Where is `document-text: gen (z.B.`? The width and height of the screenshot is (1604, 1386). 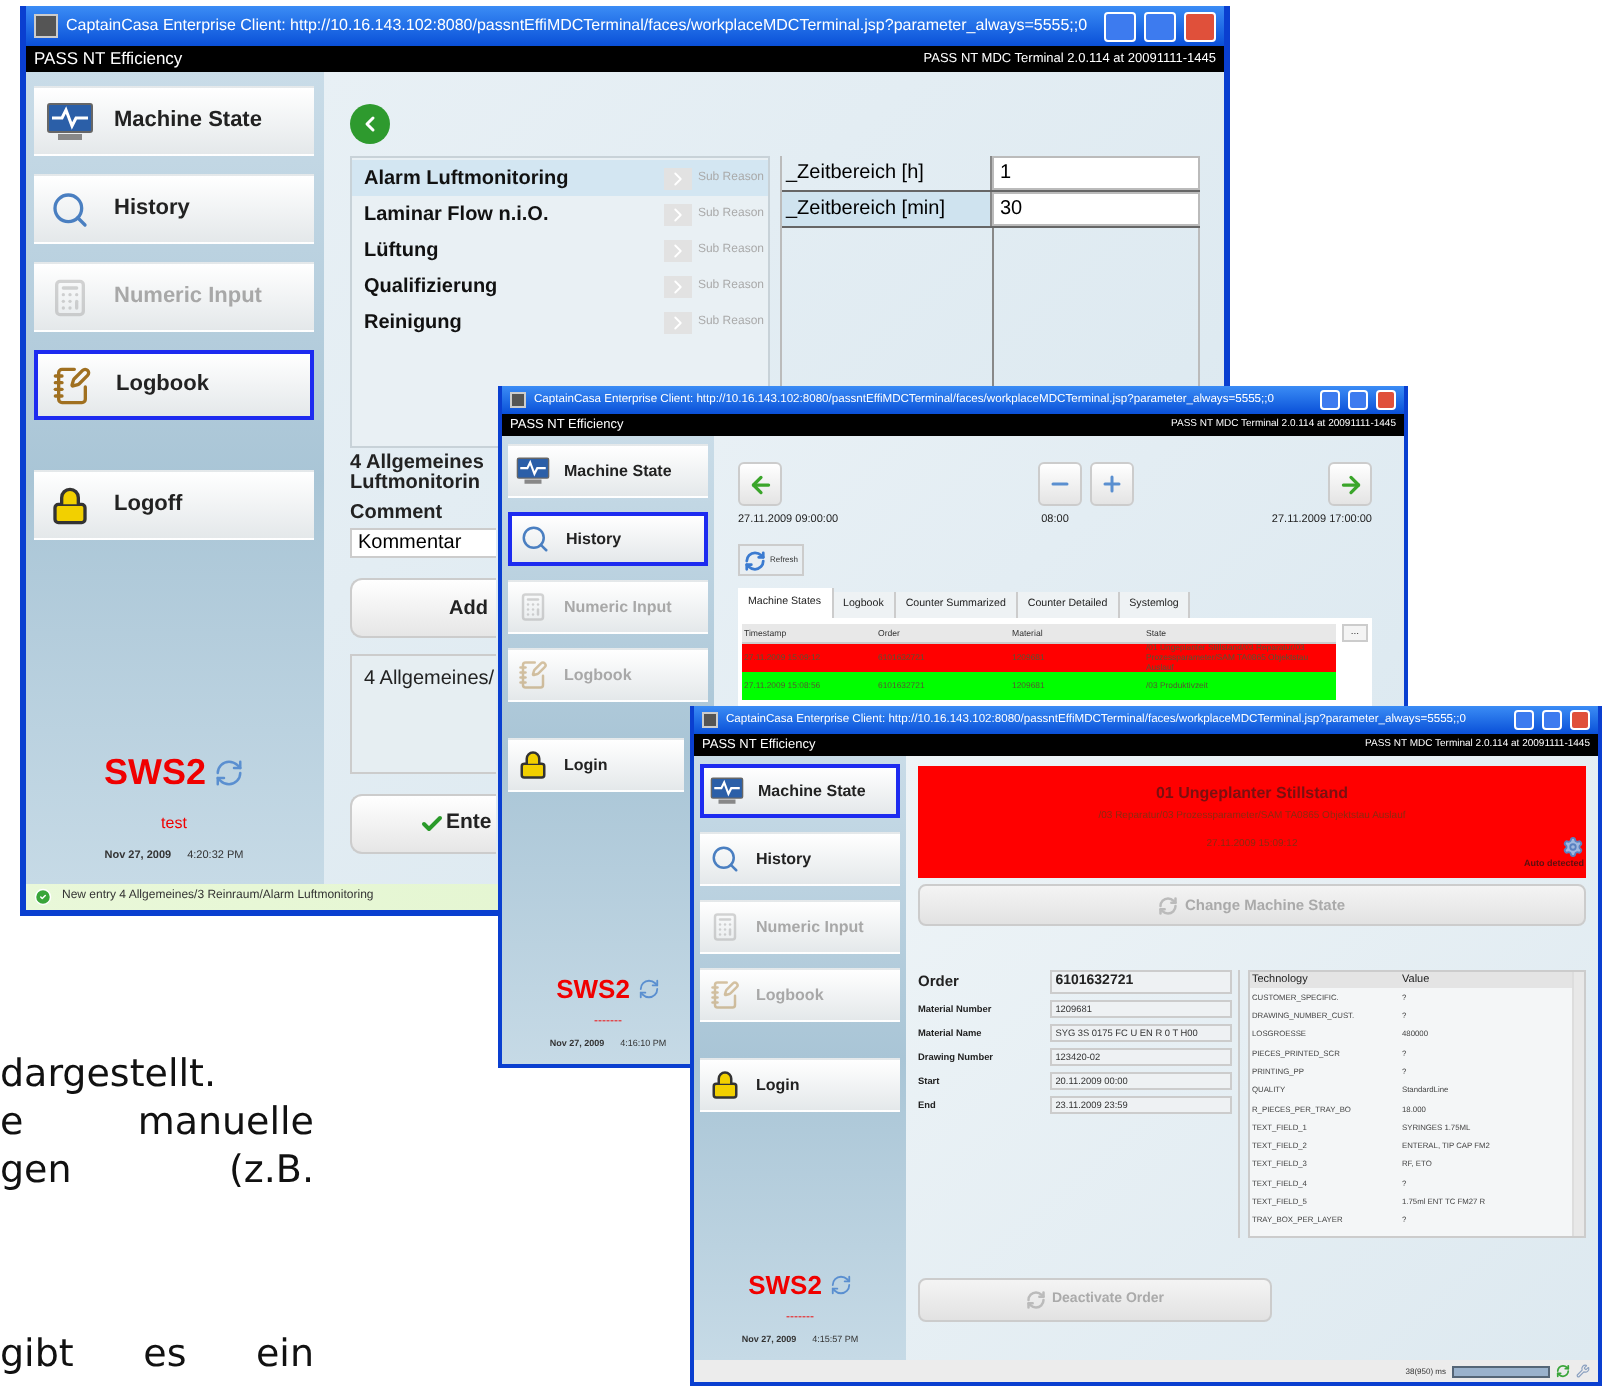 document-text: gen (z.B. is located at coordinates (157, 1170).